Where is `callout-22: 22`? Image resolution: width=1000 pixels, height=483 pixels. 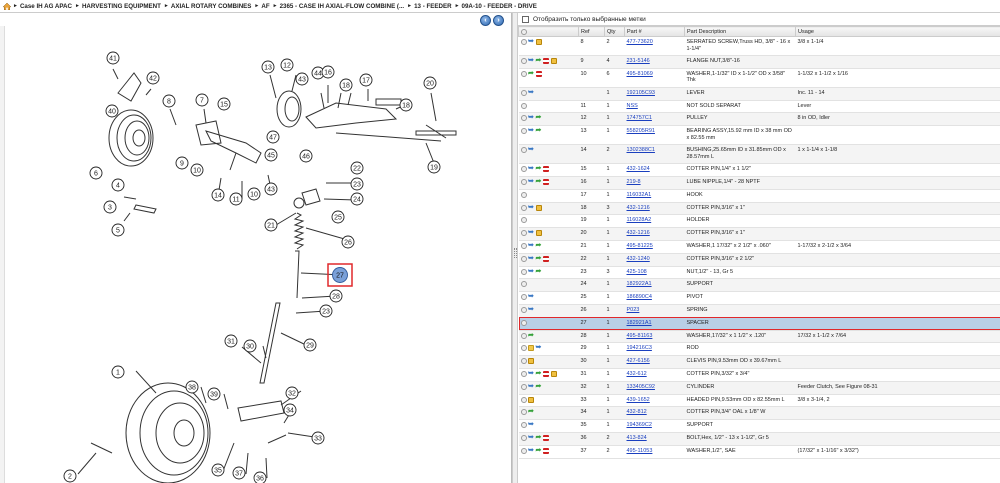
callout-22: 22 is located at coordinates (357, 168).